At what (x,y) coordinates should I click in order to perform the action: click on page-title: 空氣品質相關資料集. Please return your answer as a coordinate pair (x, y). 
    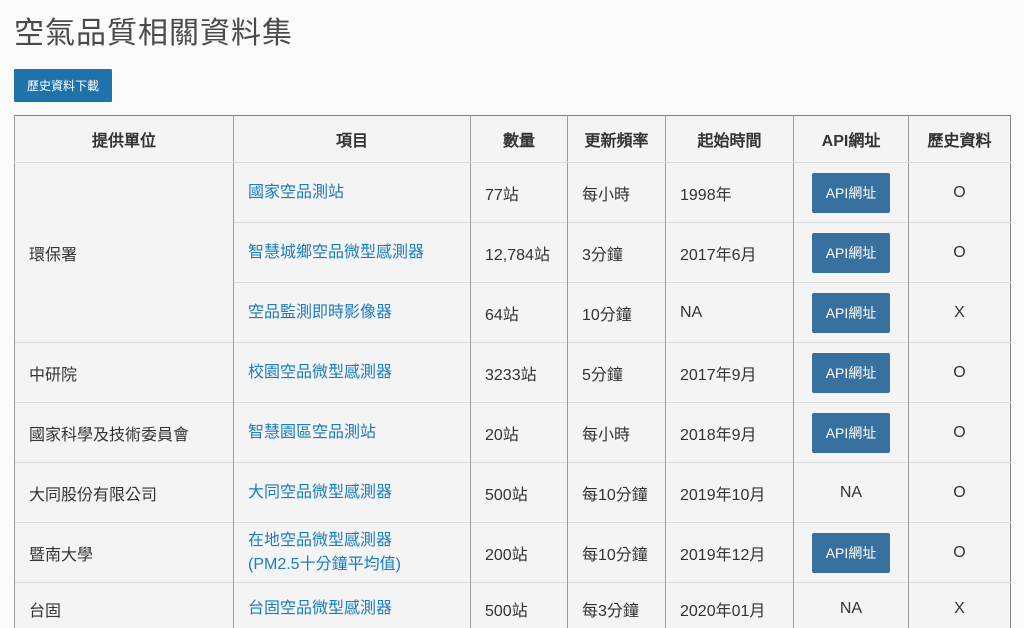
    Looking at the image, I should click on (153, 33).